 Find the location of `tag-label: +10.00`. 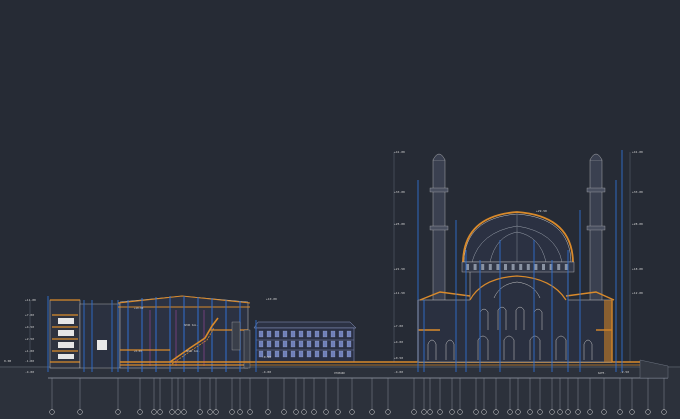

tag-label: +10.00 is located at coordinates (139, 308).